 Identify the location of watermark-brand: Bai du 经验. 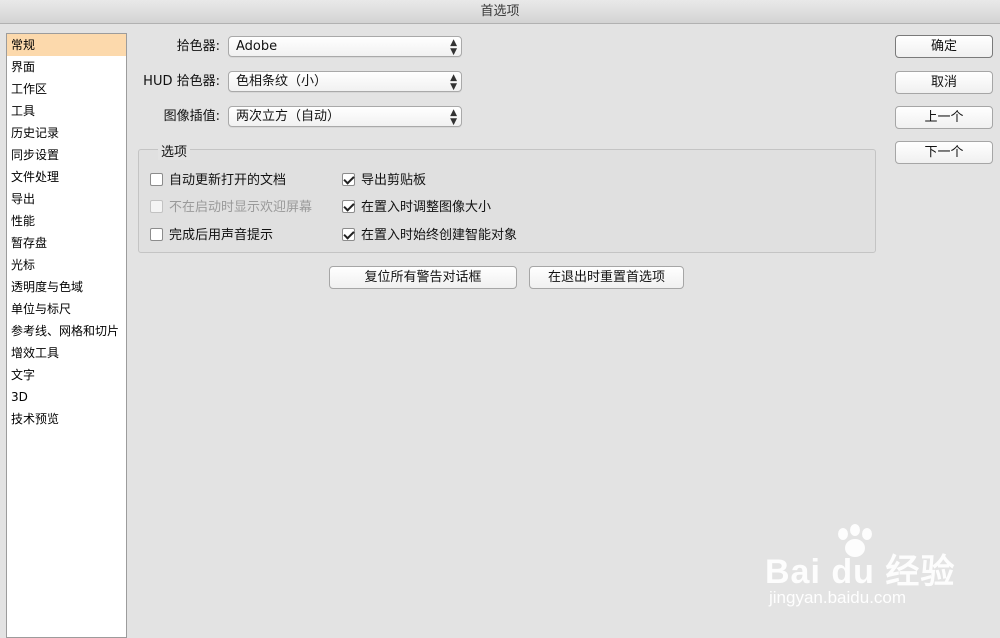
(860, 572).